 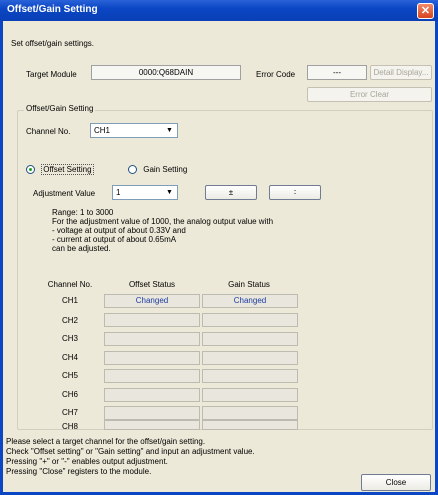 I want to click on table-row-label: CH7, so click(x=69, y=412).